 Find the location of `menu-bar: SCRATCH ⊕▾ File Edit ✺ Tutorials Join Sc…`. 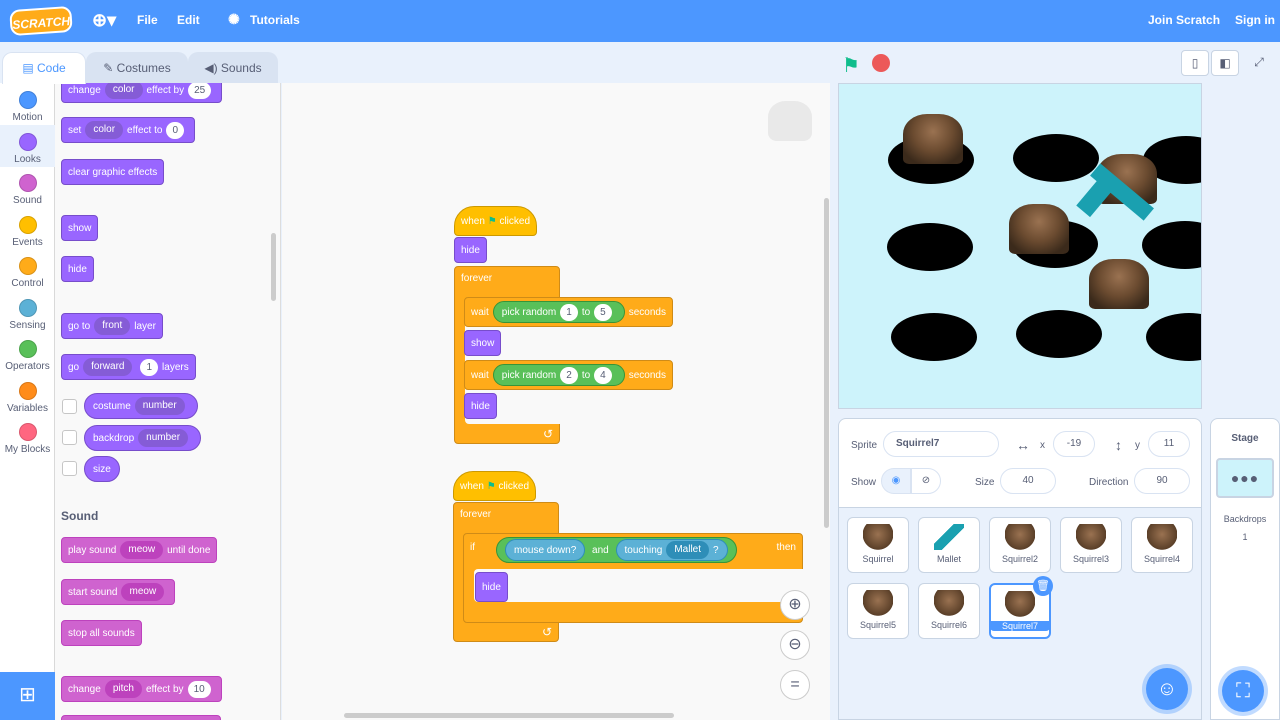

menu-bar: SCRATCH ⊕▾ File Edit ✺ Tutorials Join Sc… is located at coordinates (640, 21).